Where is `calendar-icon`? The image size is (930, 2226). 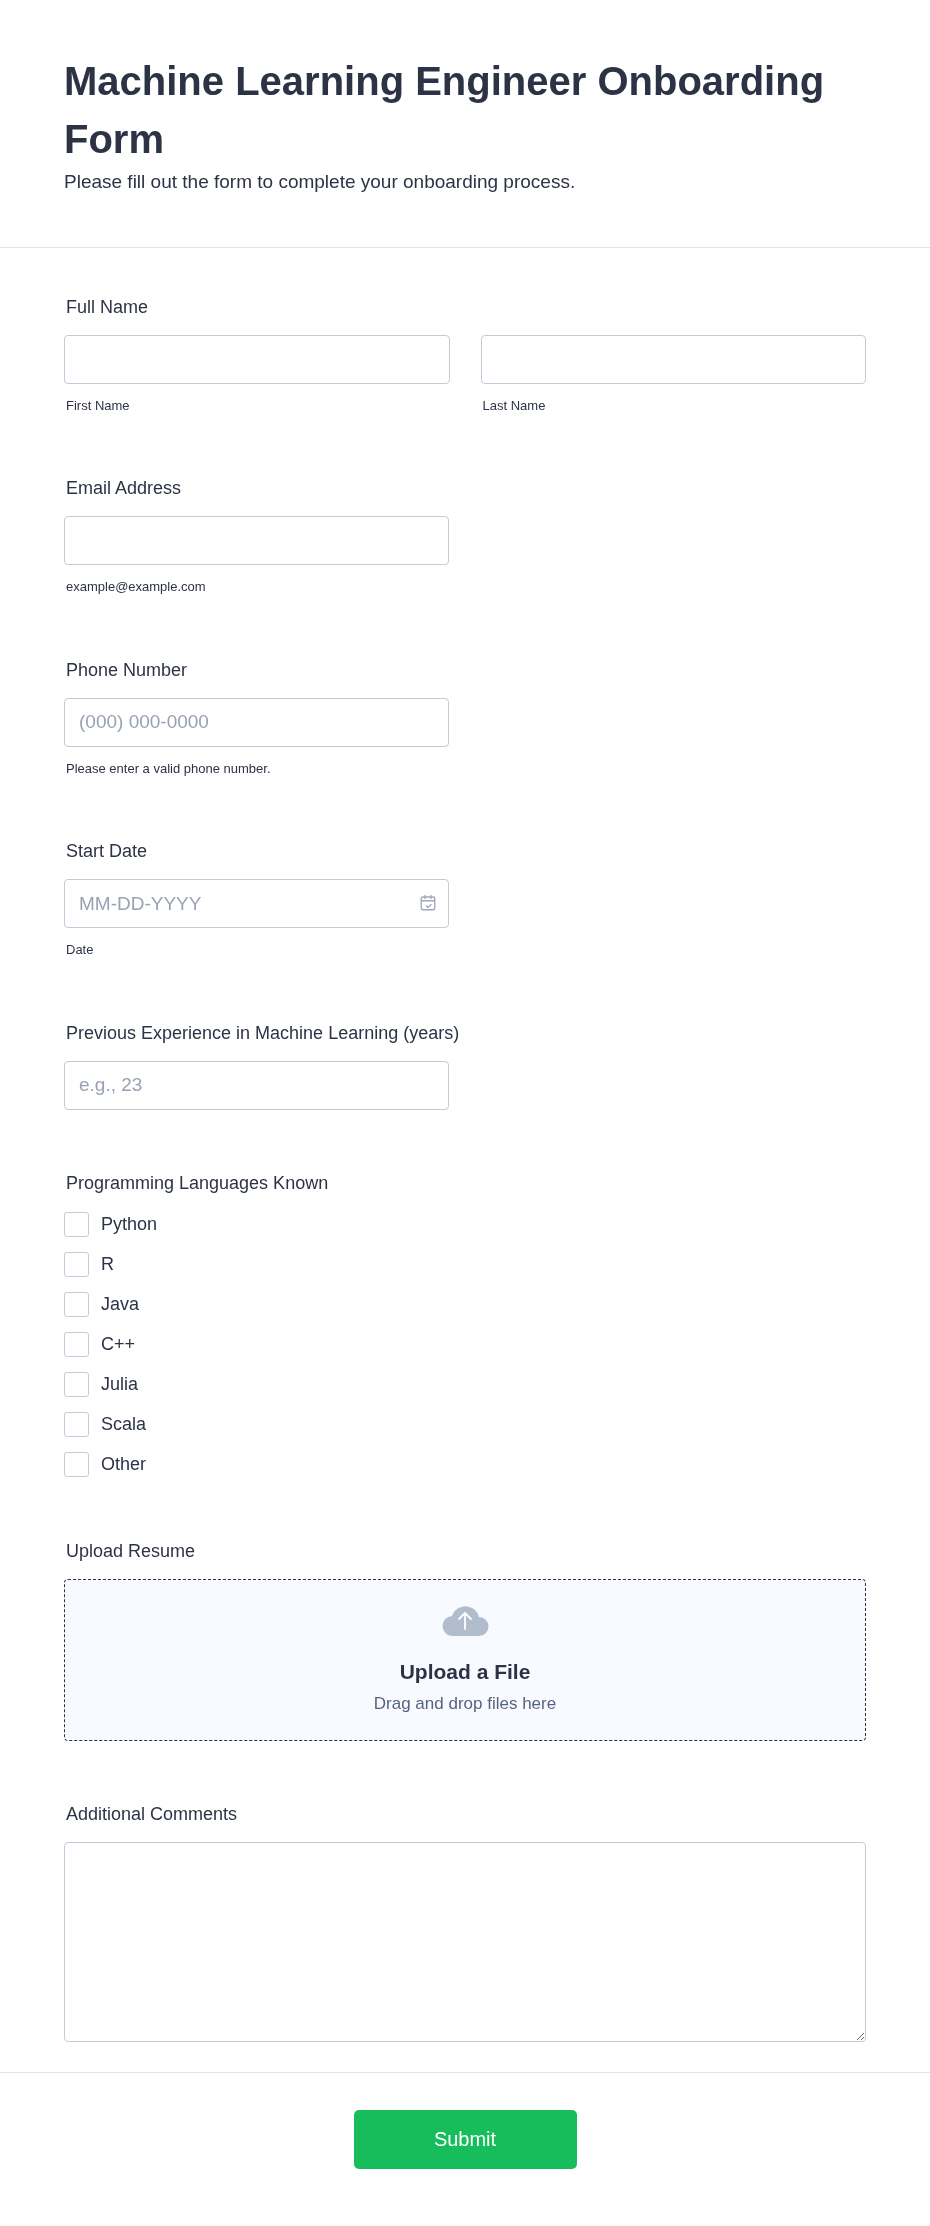
calendar-icon is located at coordinates (428, 903).